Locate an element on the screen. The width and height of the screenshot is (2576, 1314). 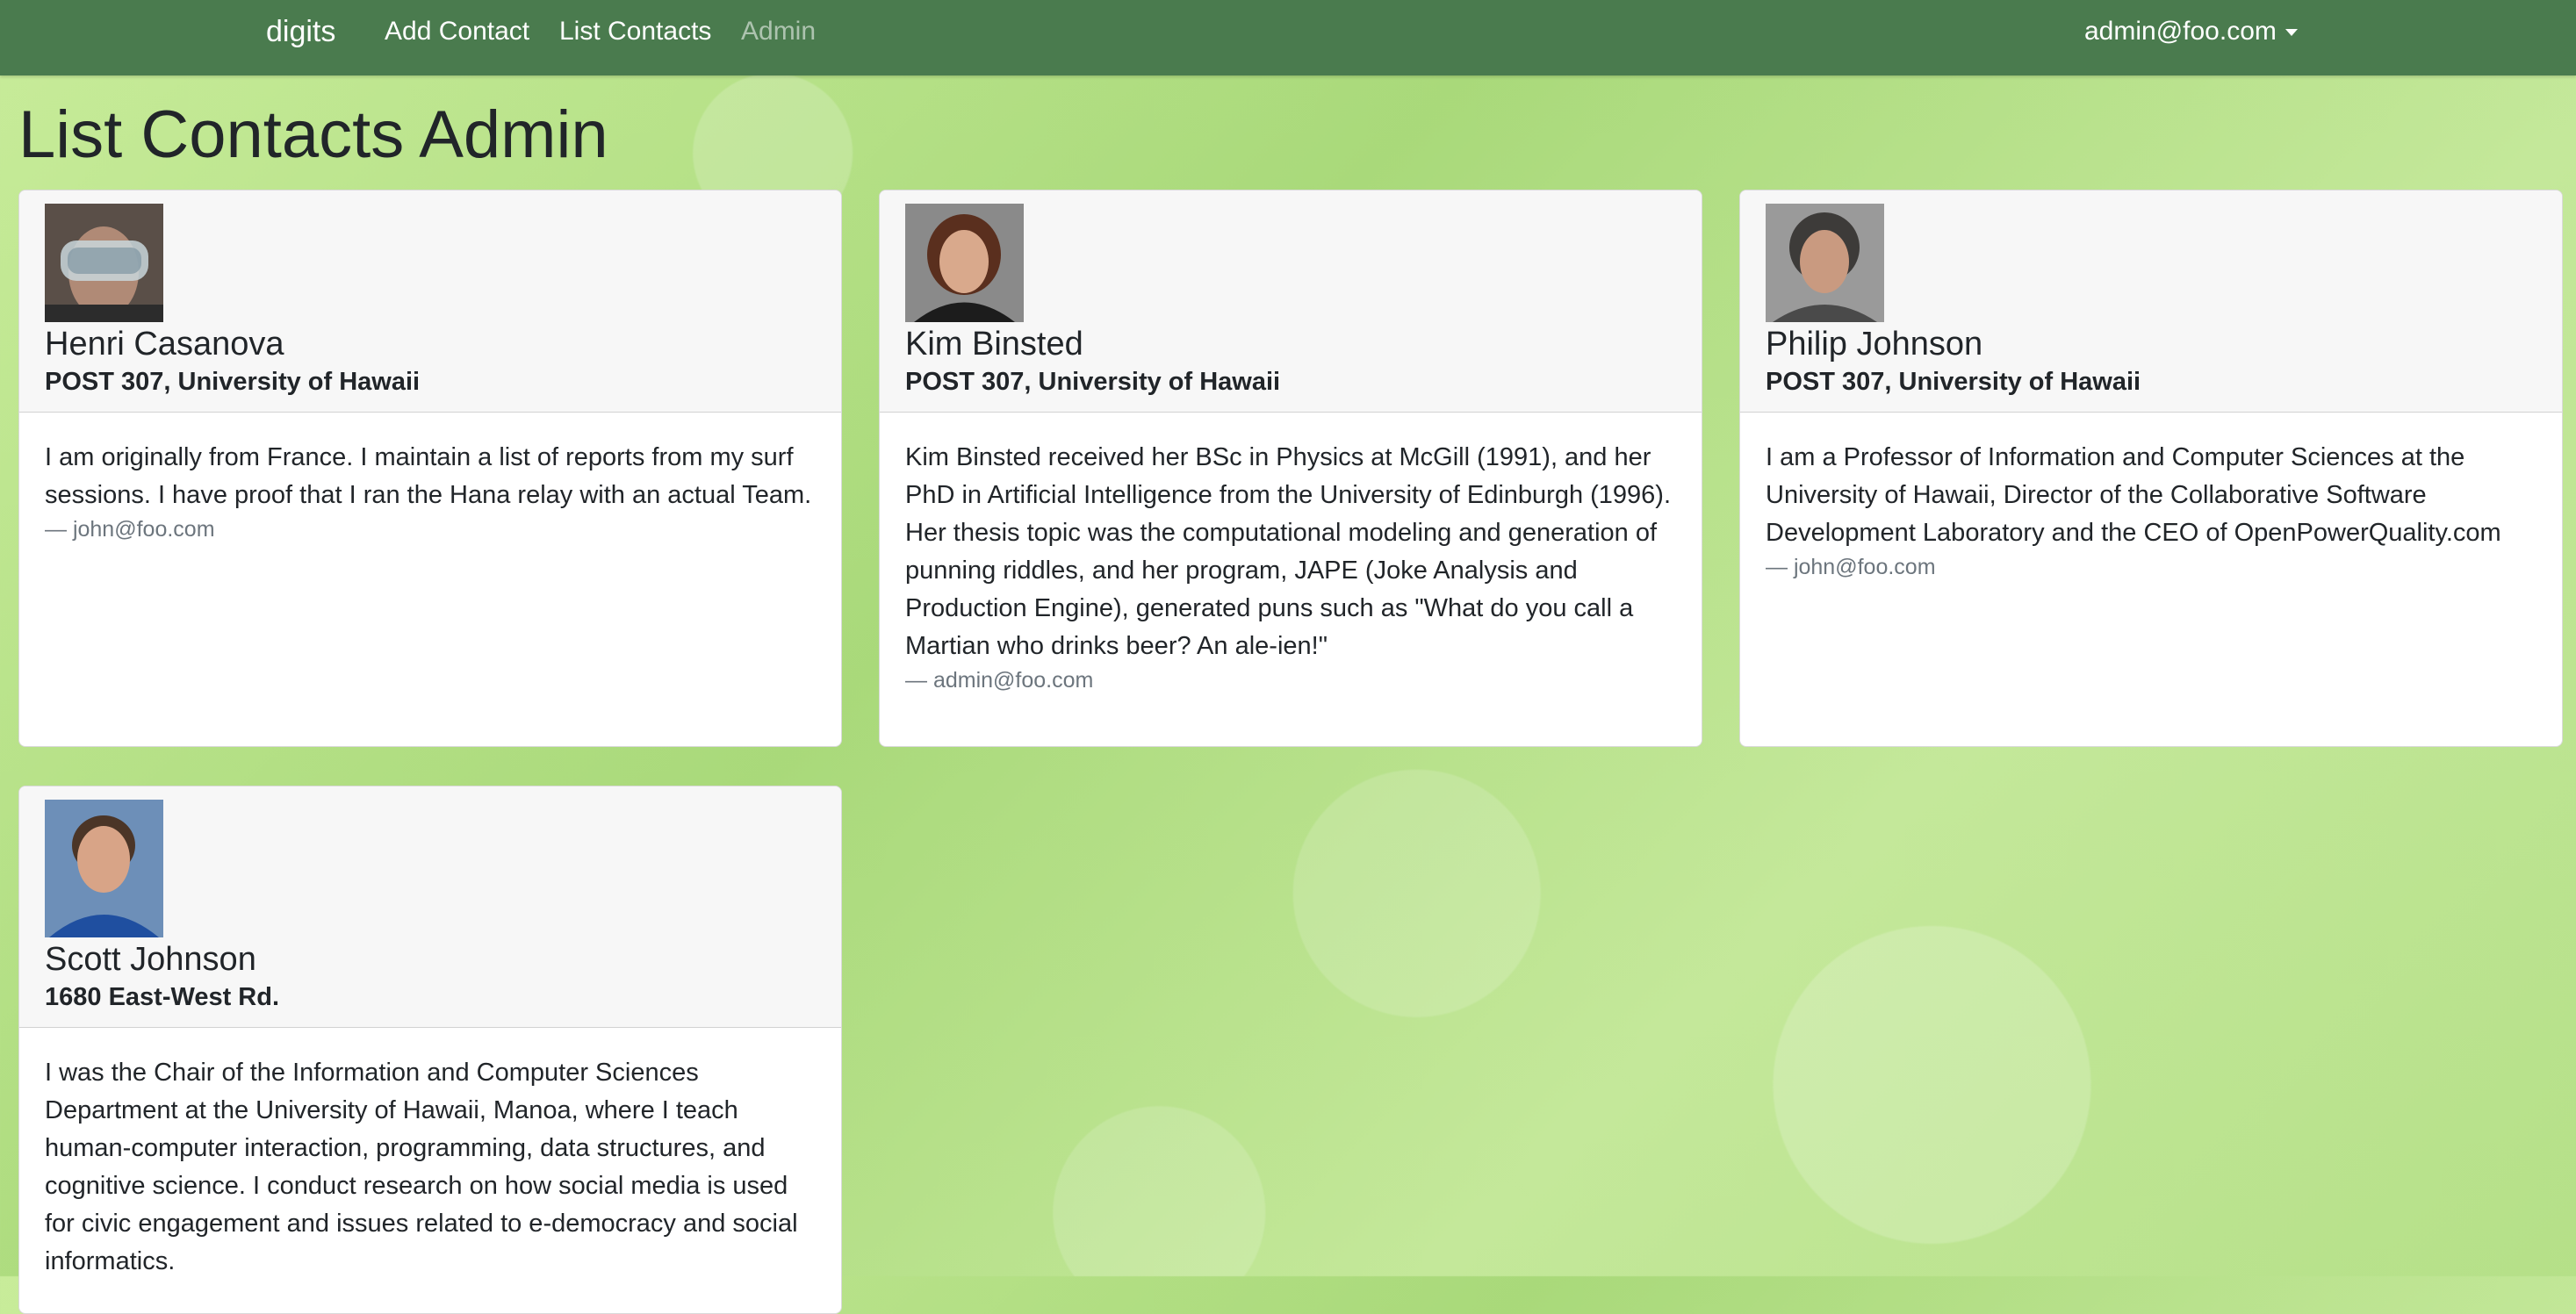
contact-name: Scott Johnson is located at coordinates (150, 959).